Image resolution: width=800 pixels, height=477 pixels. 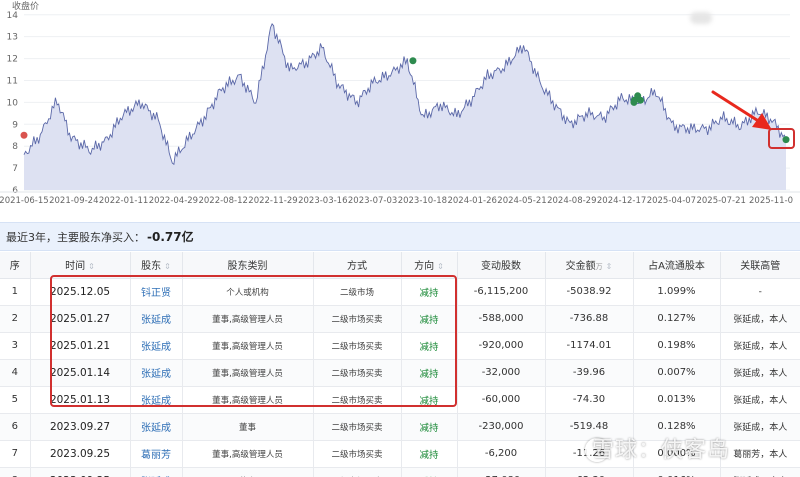 I want to click on col-header-holder-type: 股东类别, so click(x=248, y=265).